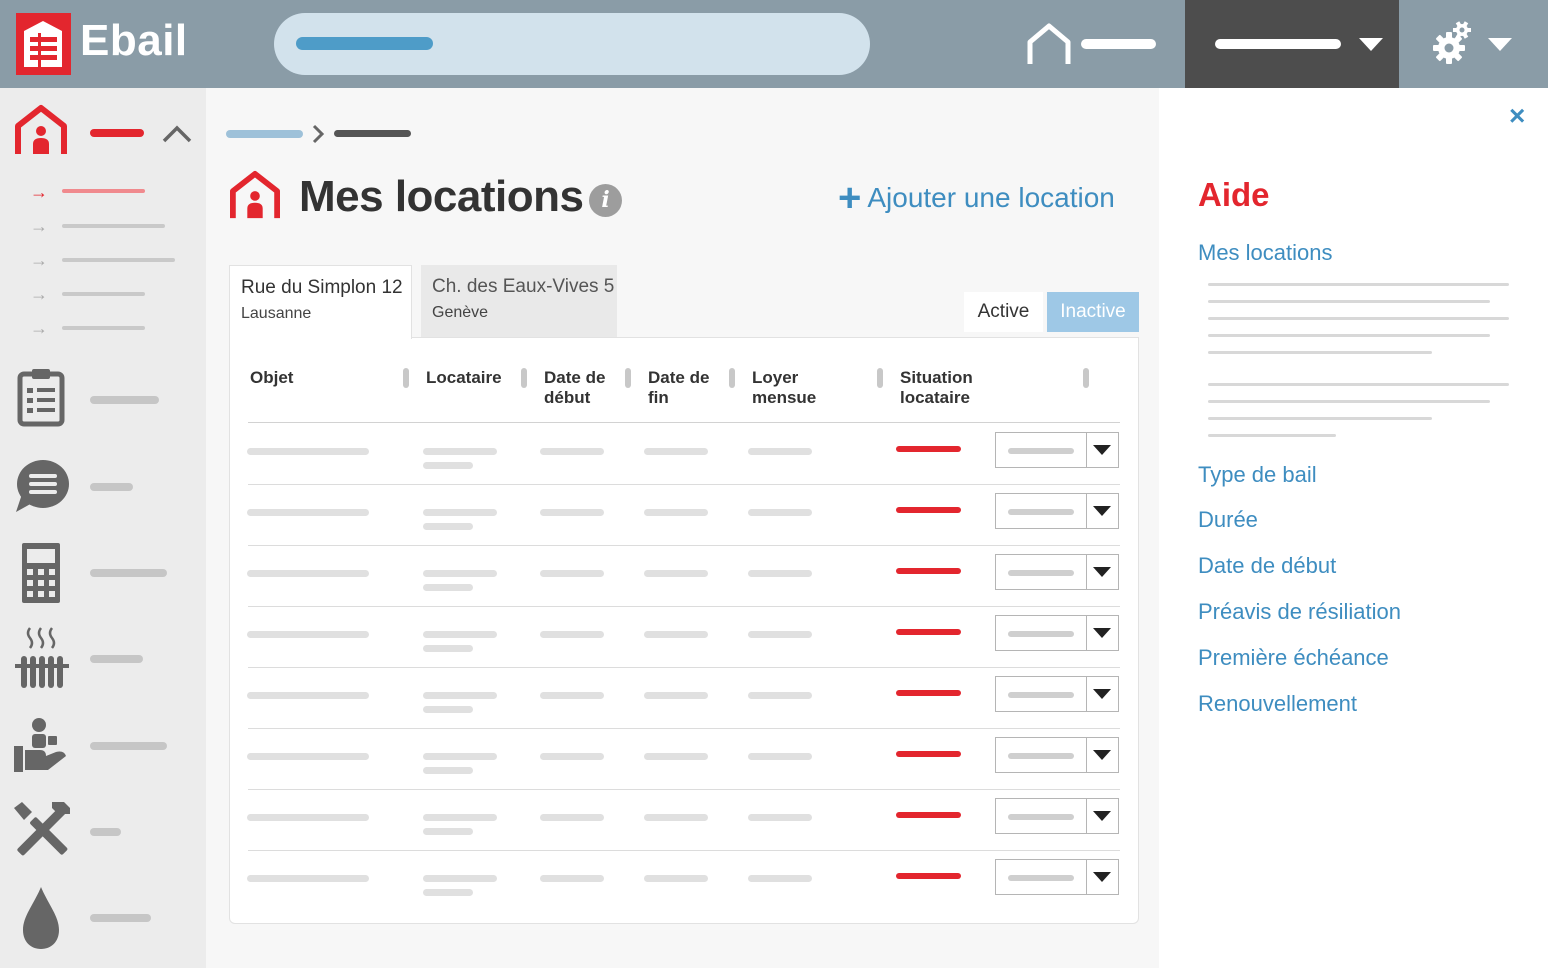 Image resolution: width=1548 pixels, height=968 pixels. Describe the element at coordinates (103, 191) in the screenshot. I see `sidebar-subitem-active` at that location.